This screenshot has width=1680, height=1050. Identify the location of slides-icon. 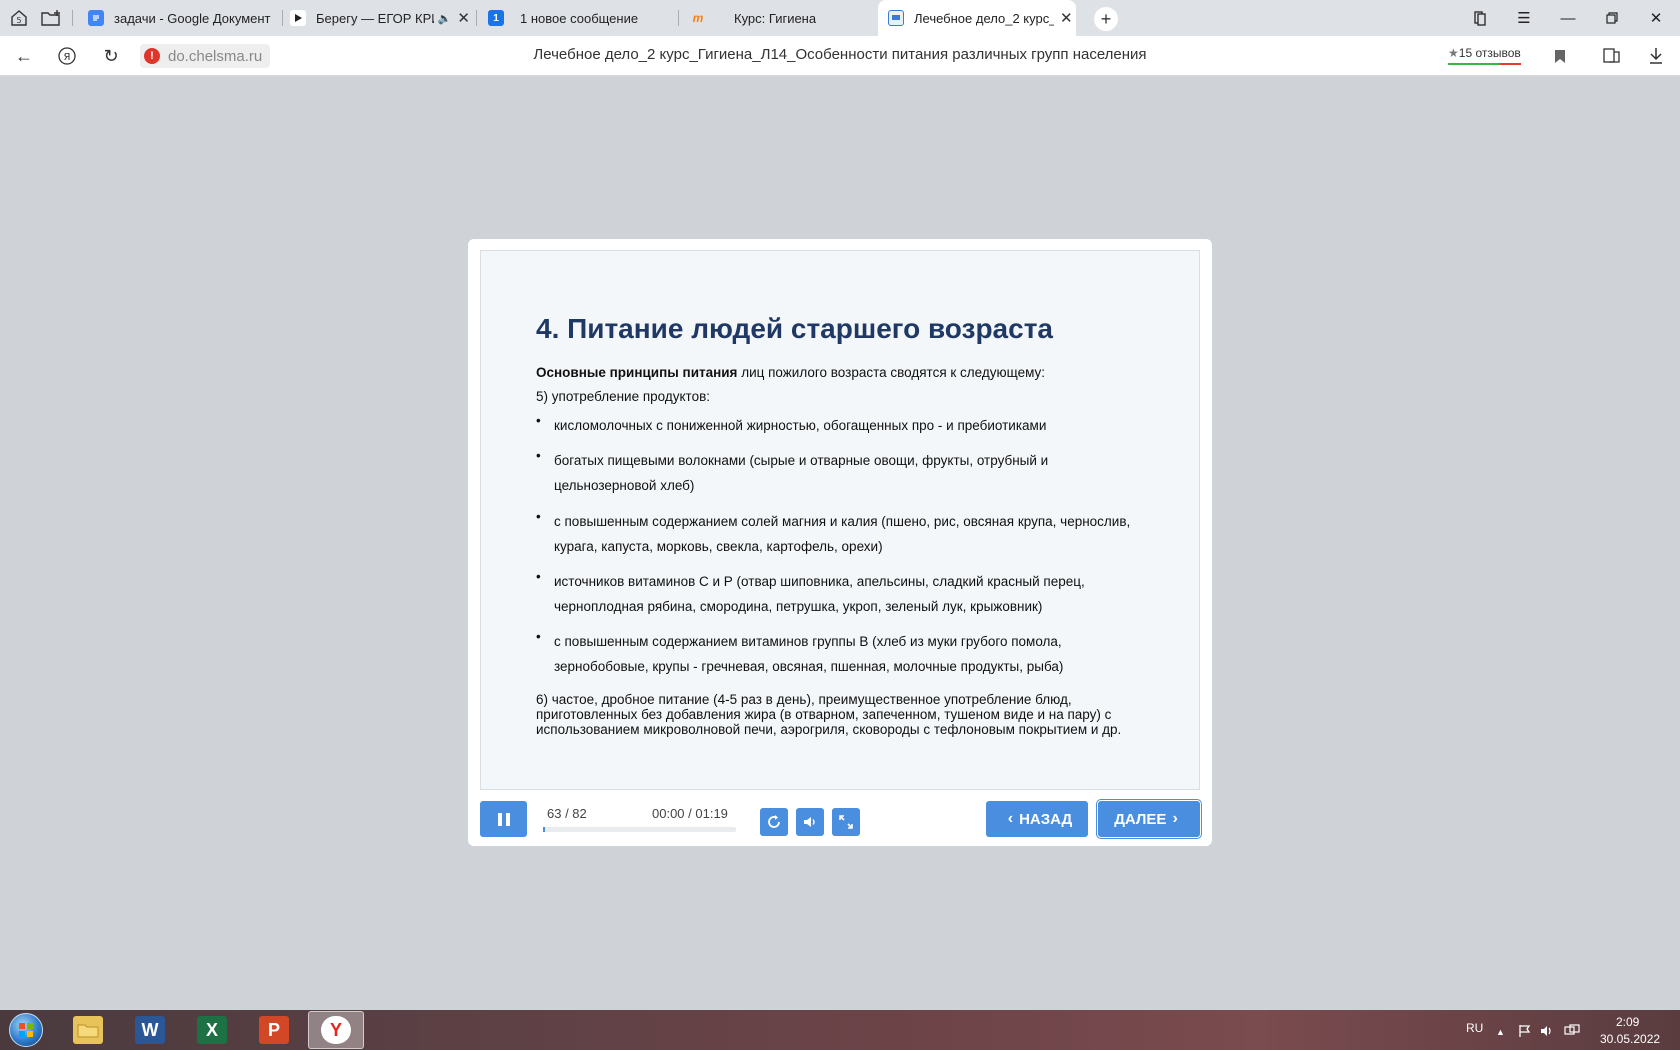
(896, 18).